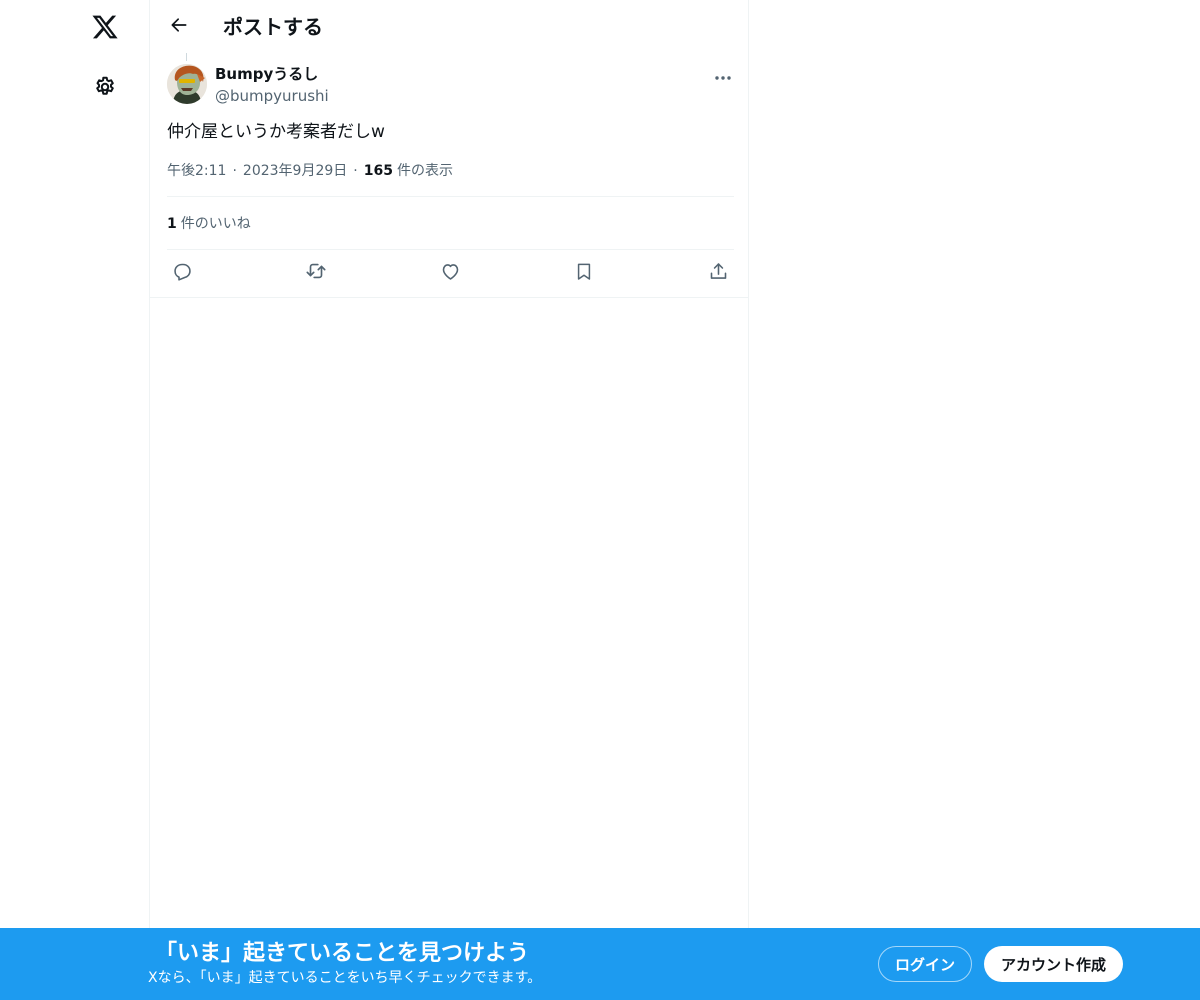 This screenshot has width=1200, height=1000. I want to click on x-logo-icon, so click(105, 27).